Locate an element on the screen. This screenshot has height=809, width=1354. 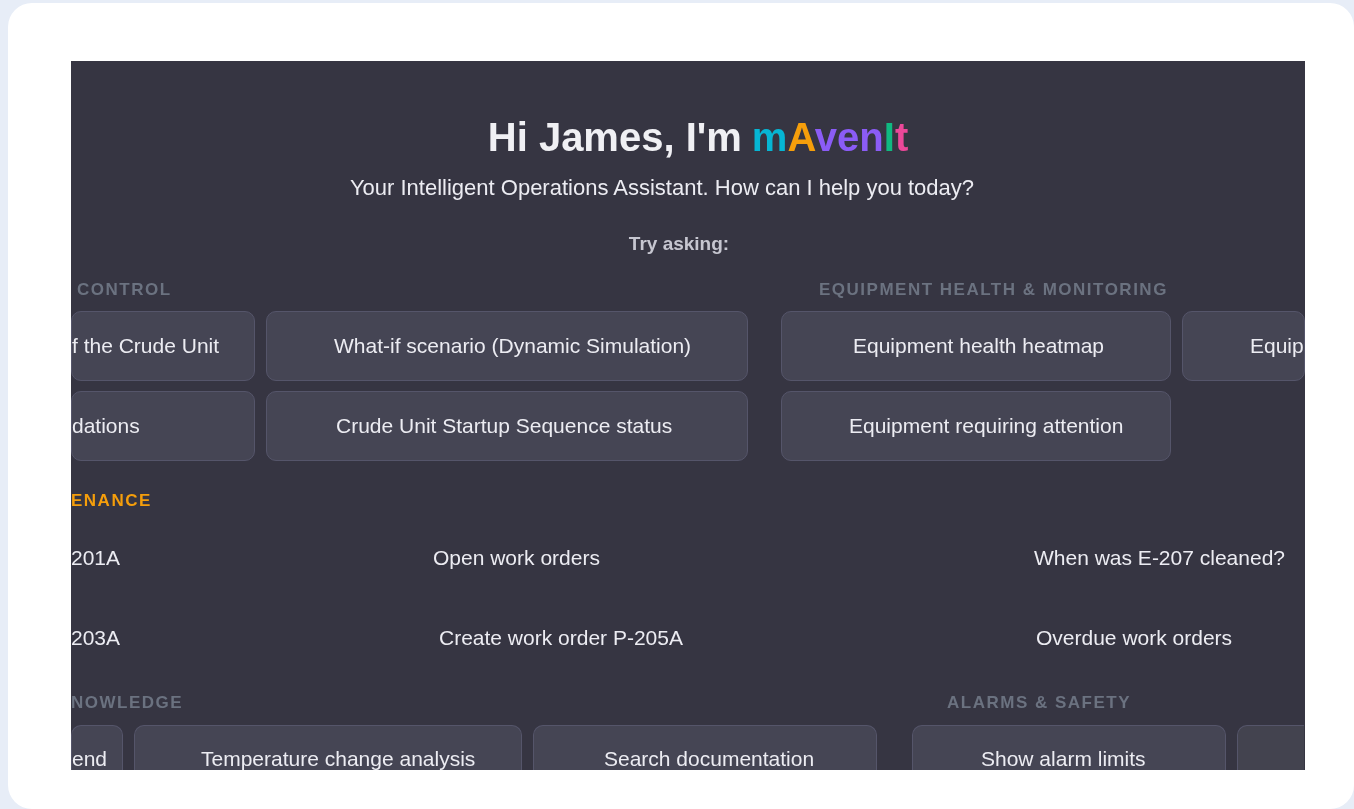
suggestion-chip: Equipment requiring attention is located at coordinates (976, 426).